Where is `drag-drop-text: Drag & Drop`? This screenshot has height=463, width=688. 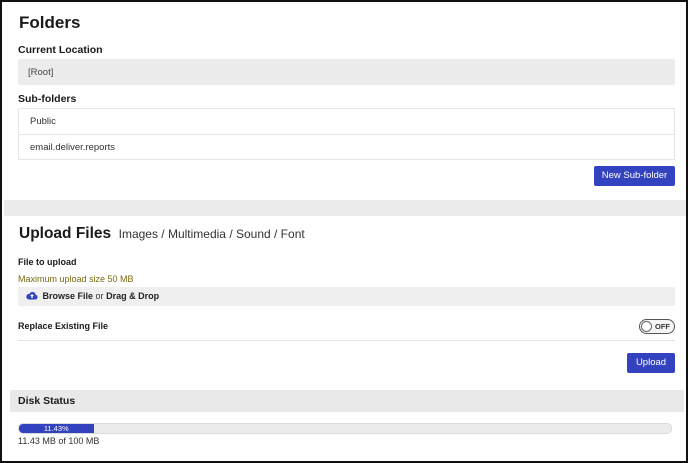
drag-drop-text: Drag & Drop is located at coordinates (133, 296).